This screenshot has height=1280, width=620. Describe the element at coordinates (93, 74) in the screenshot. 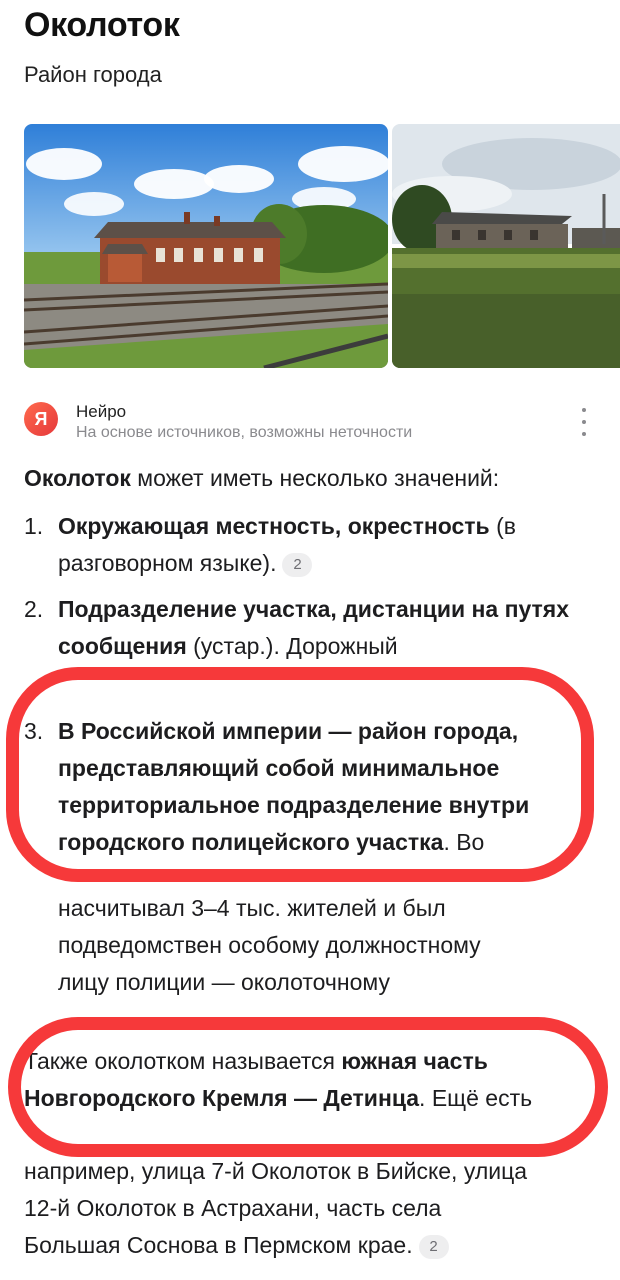

I see `page-subtitle: Район города` at that location.